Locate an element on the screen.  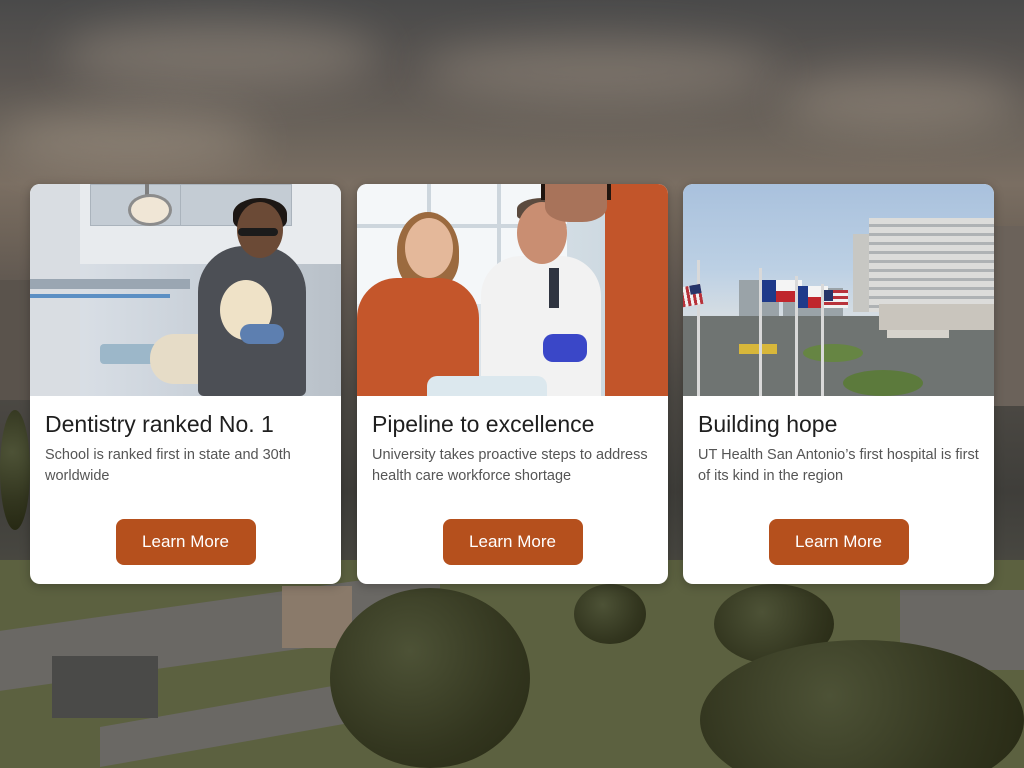
card-title: Building hope is located at coordinates (768, 424).